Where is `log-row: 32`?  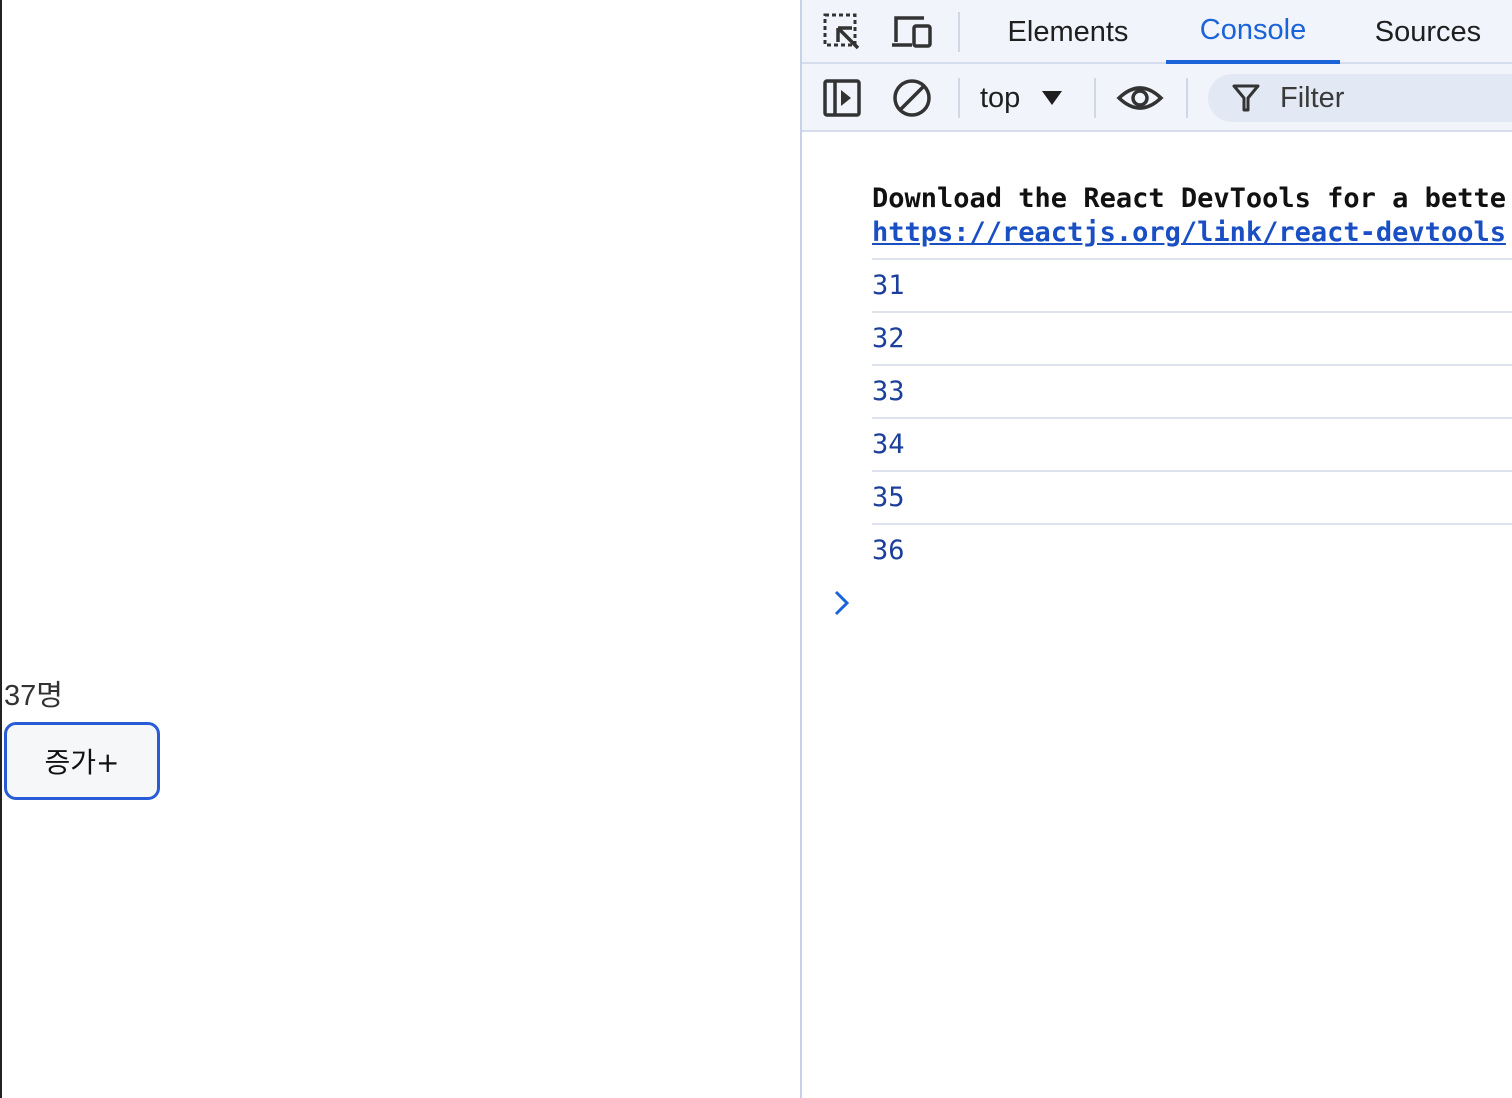 log-row: 32 is located at coordinates (1192, 337).